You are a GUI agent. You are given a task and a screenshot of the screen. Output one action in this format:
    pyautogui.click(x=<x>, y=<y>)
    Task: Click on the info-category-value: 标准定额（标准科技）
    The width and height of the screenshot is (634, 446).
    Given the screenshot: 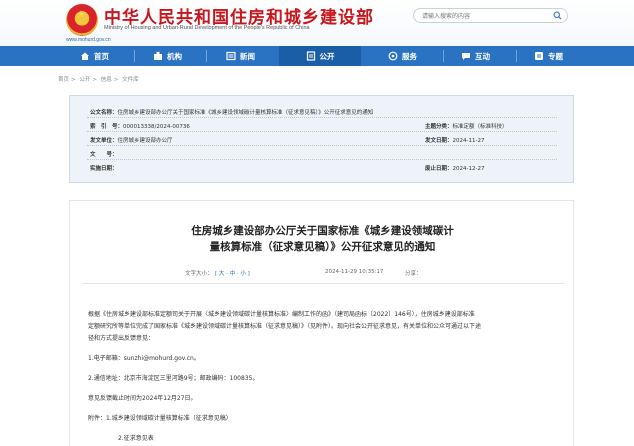 What is the action you would take?
    pyautogui.click(x=480, y=127)
    